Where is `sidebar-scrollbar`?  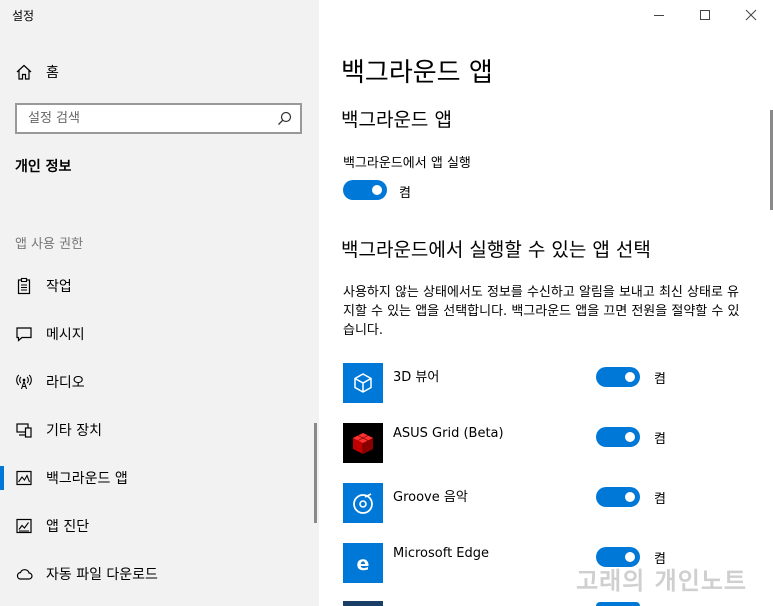 sidebar-scrollbar is located at coordinates (315, 473).